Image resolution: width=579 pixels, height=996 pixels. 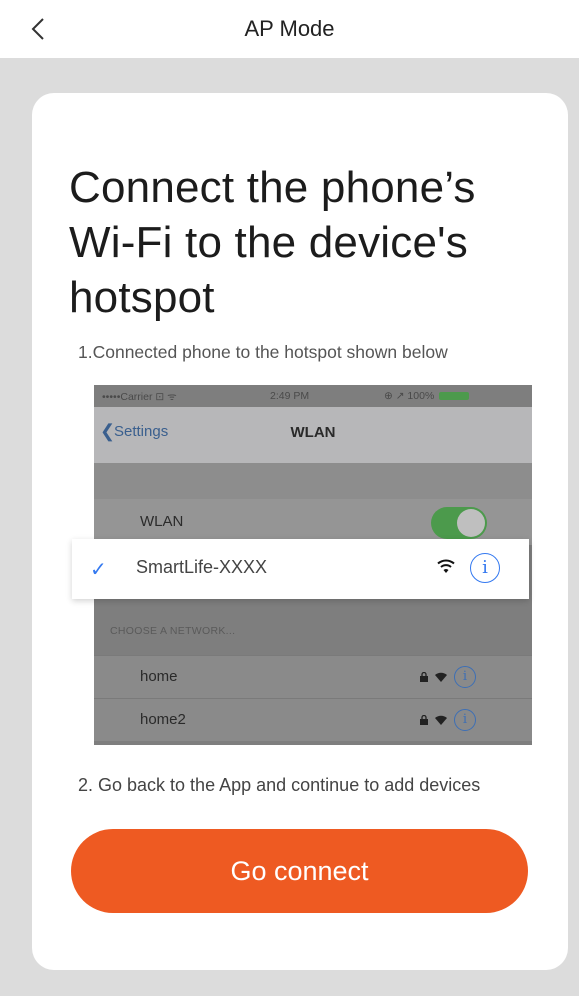 What do you see at coordinates (139, 397) in the screenshot?
I see `carrier-label: •••••Carrier ⊡ ᯤ` at bounding box center [139, 397].